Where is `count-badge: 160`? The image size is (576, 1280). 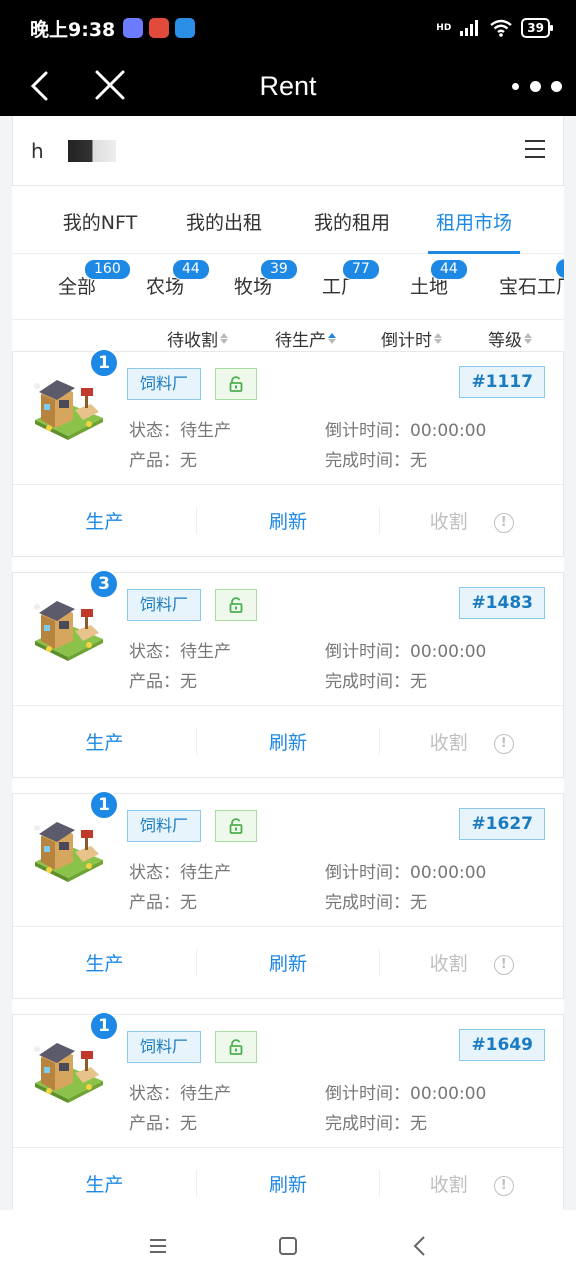 count-badge: 160 is located at coordinates (107, 269).